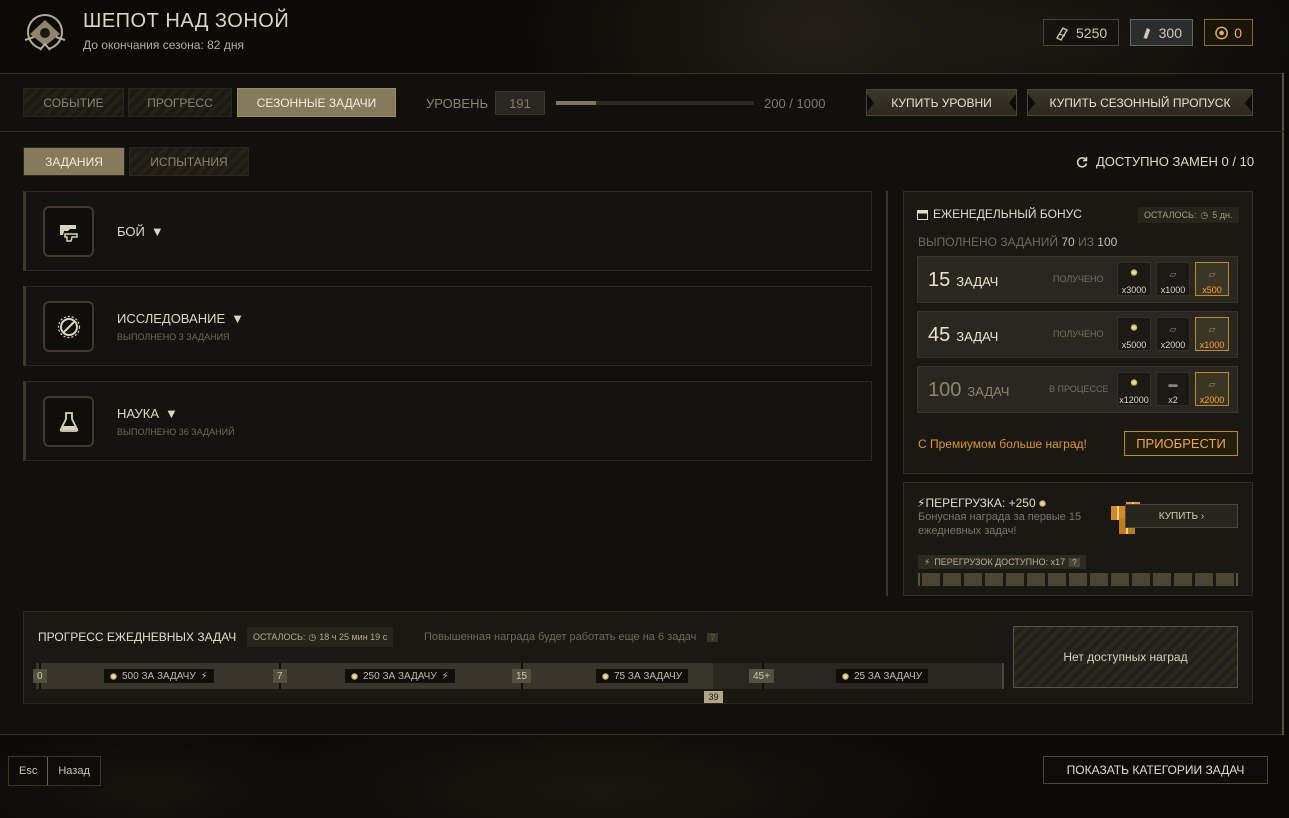 This screenshot has height=818, width=1289. I want to click on coin-icon, so click(1221, 32).